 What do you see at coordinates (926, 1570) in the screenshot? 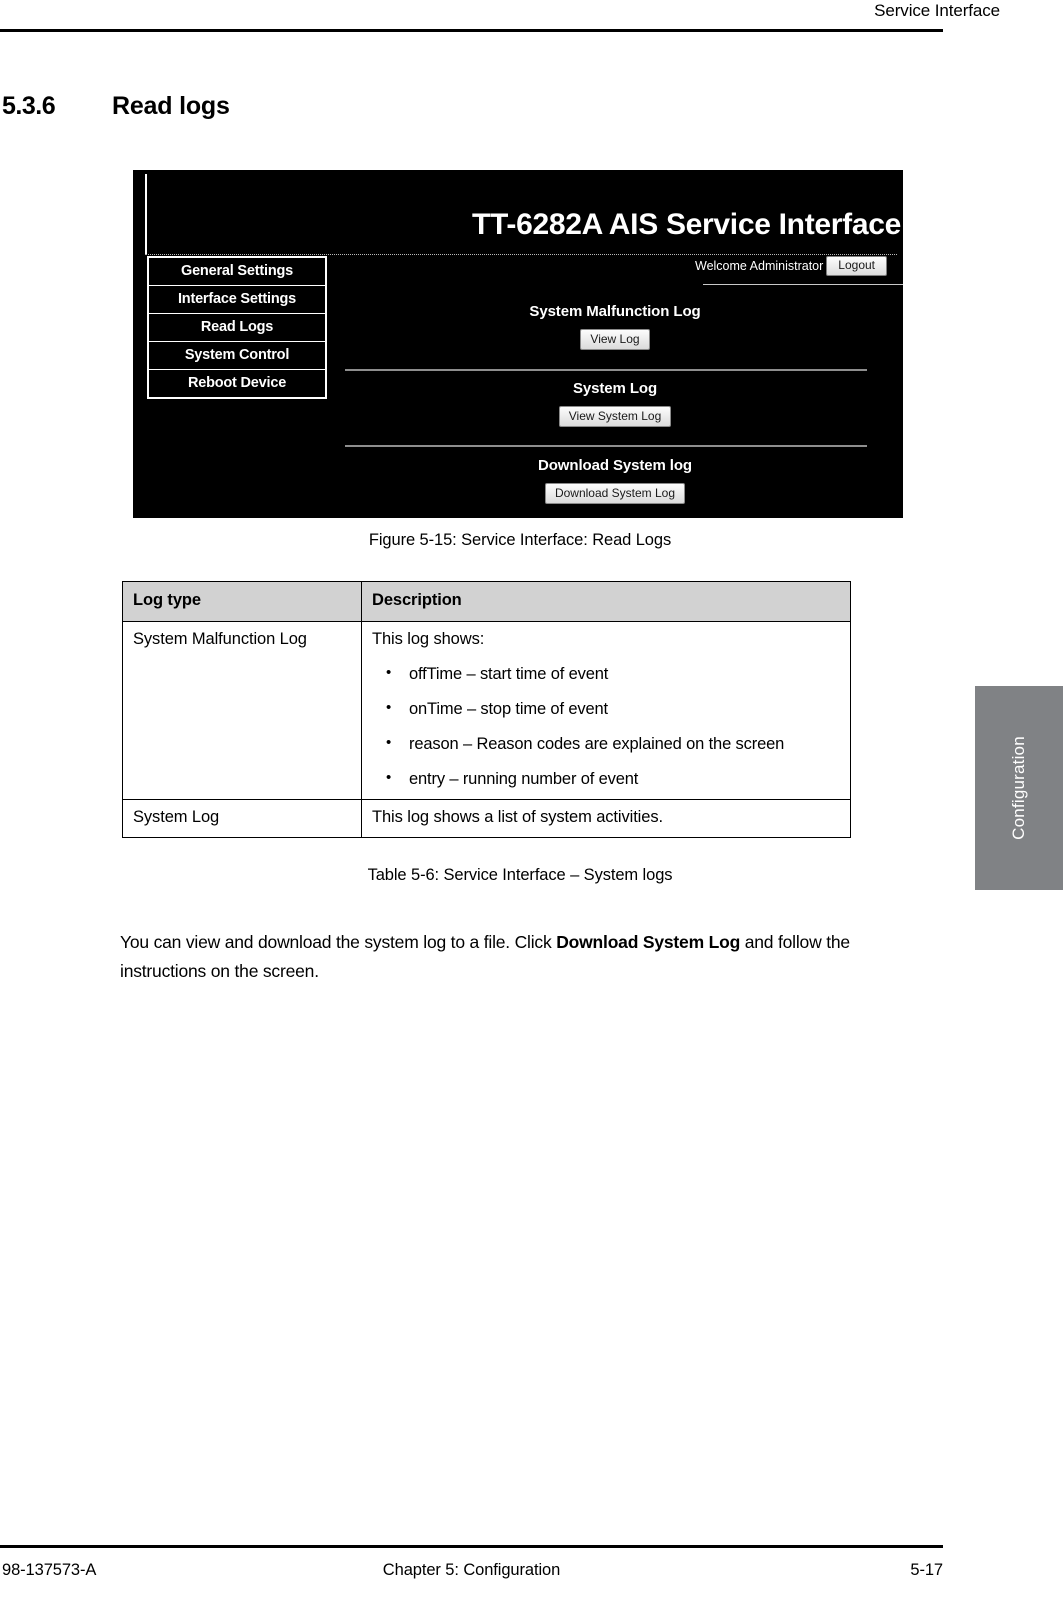
I see `footer-page-number: 5-17` at bounding box center [926, 1570].